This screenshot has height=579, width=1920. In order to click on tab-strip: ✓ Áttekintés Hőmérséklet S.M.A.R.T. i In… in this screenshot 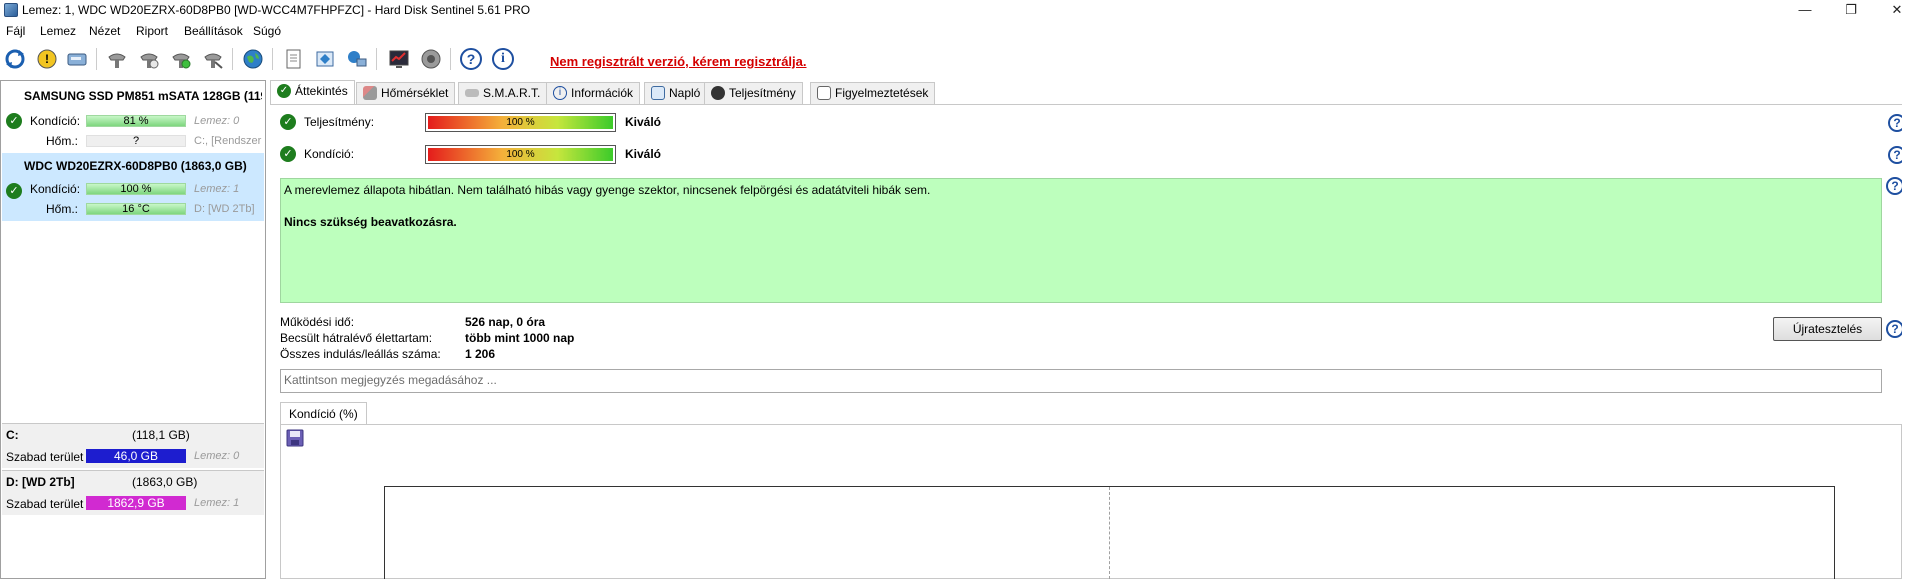, I will do `click(1095, 92)`.